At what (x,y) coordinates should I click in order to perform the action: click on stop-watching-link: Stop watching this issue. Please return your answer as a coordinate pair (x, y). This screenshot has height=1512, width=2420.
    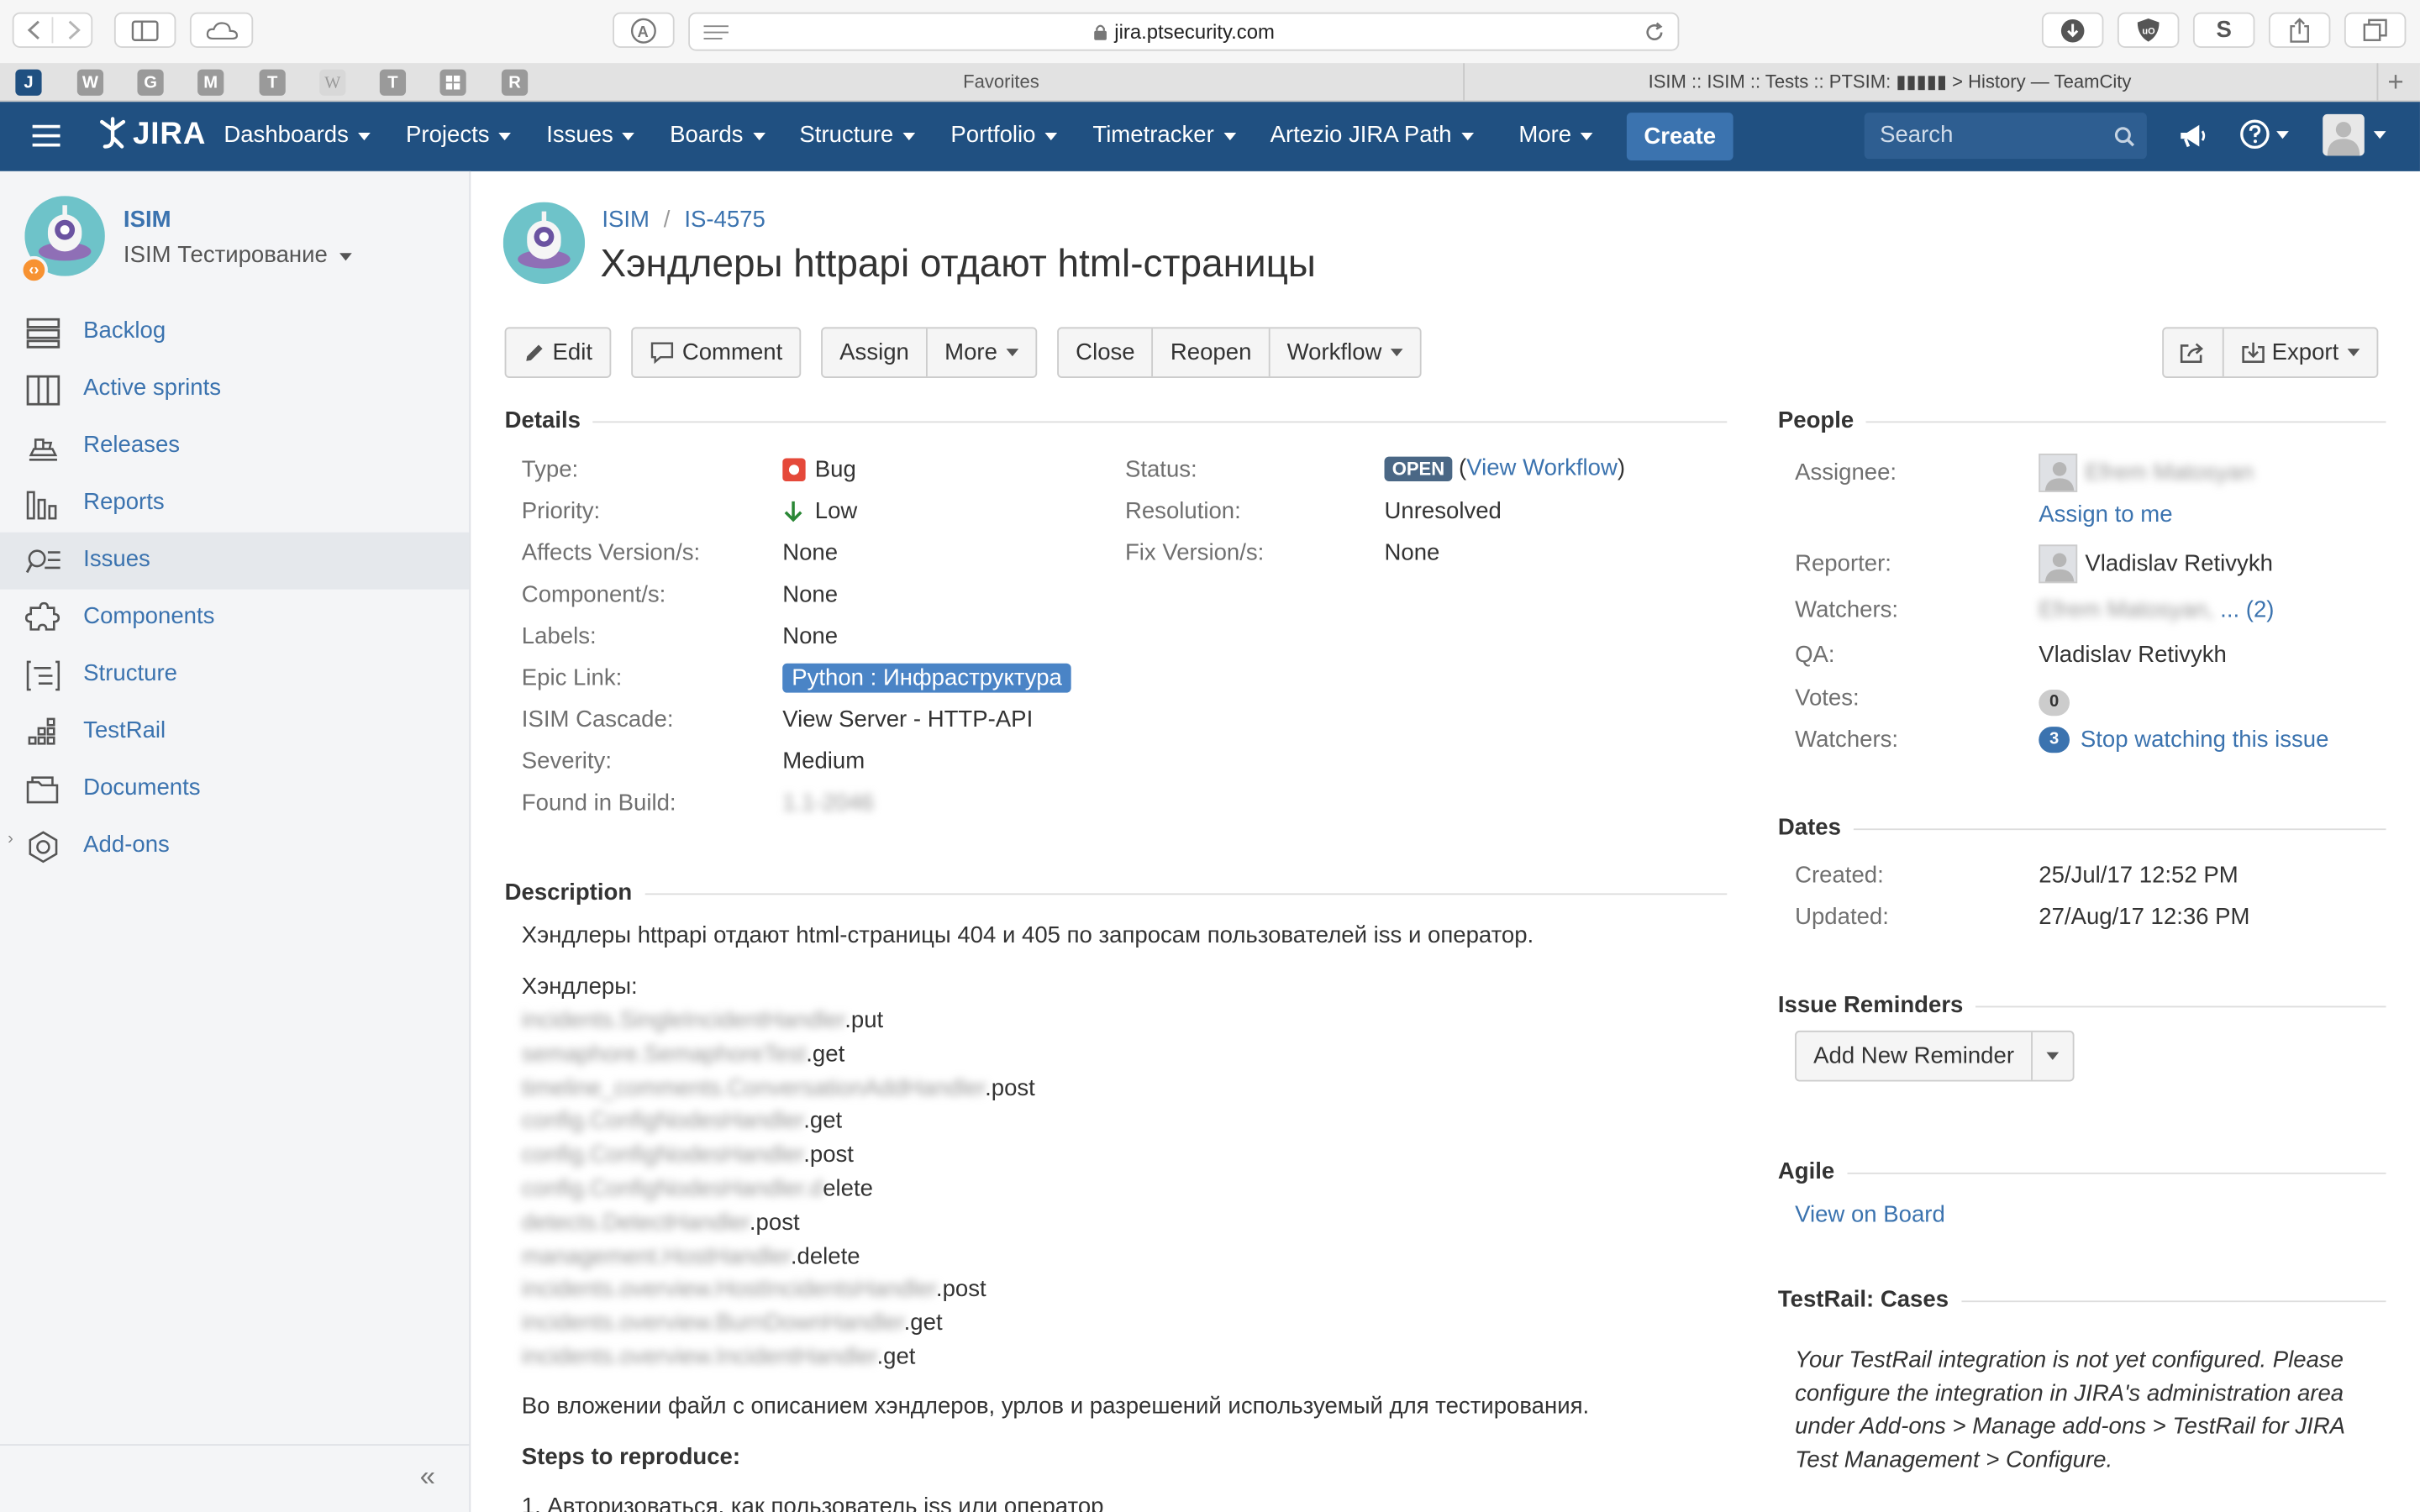
    Looking at the image, I should click on (2205, 740).